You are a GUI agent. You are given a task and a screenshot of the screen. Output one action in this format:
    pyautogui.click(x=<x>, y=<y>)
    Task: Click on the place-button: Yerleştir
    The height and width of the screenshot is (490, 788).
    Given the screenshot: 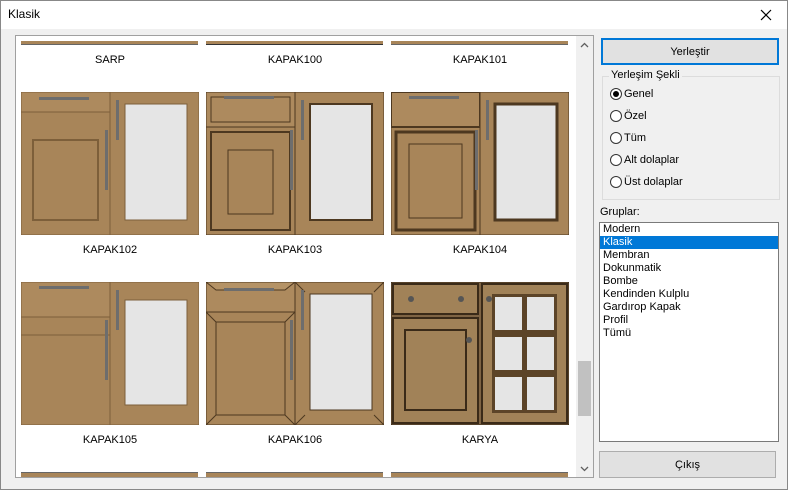 What is the action you would take?
    pyautogui.click(x=690, y=51)
    